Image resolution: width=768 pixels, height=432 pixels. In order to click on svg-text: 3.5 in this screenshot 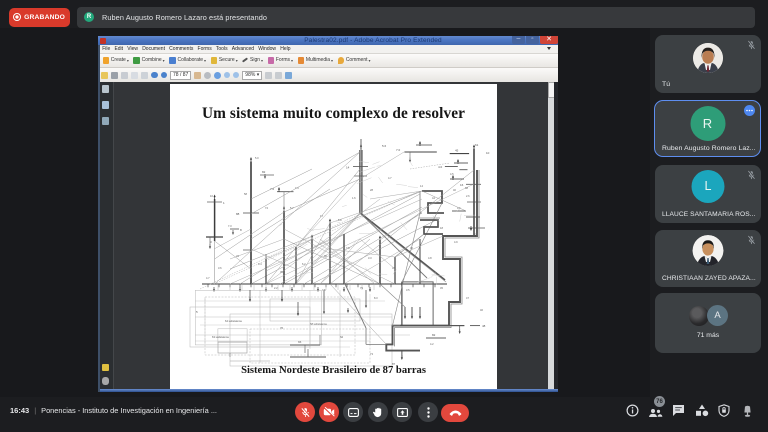, I will do `click(408, 290)`.